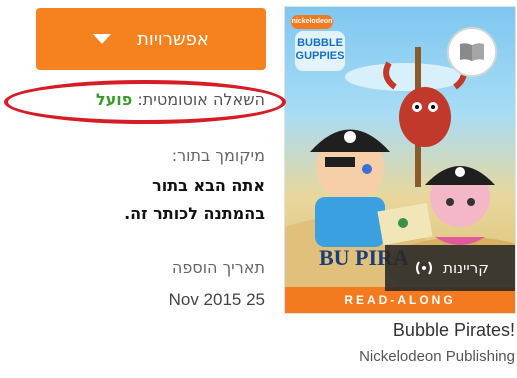 This screenshot has height=378, width=517. I want to click on audio-waves-icon, so click(424, 268).